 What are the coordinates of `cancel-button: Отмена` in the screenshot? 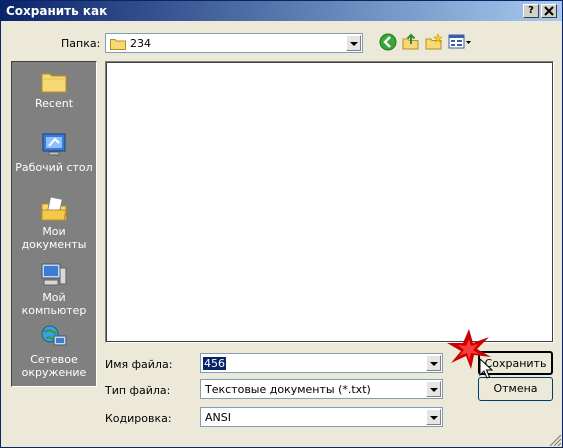 It's located at (515, 389).